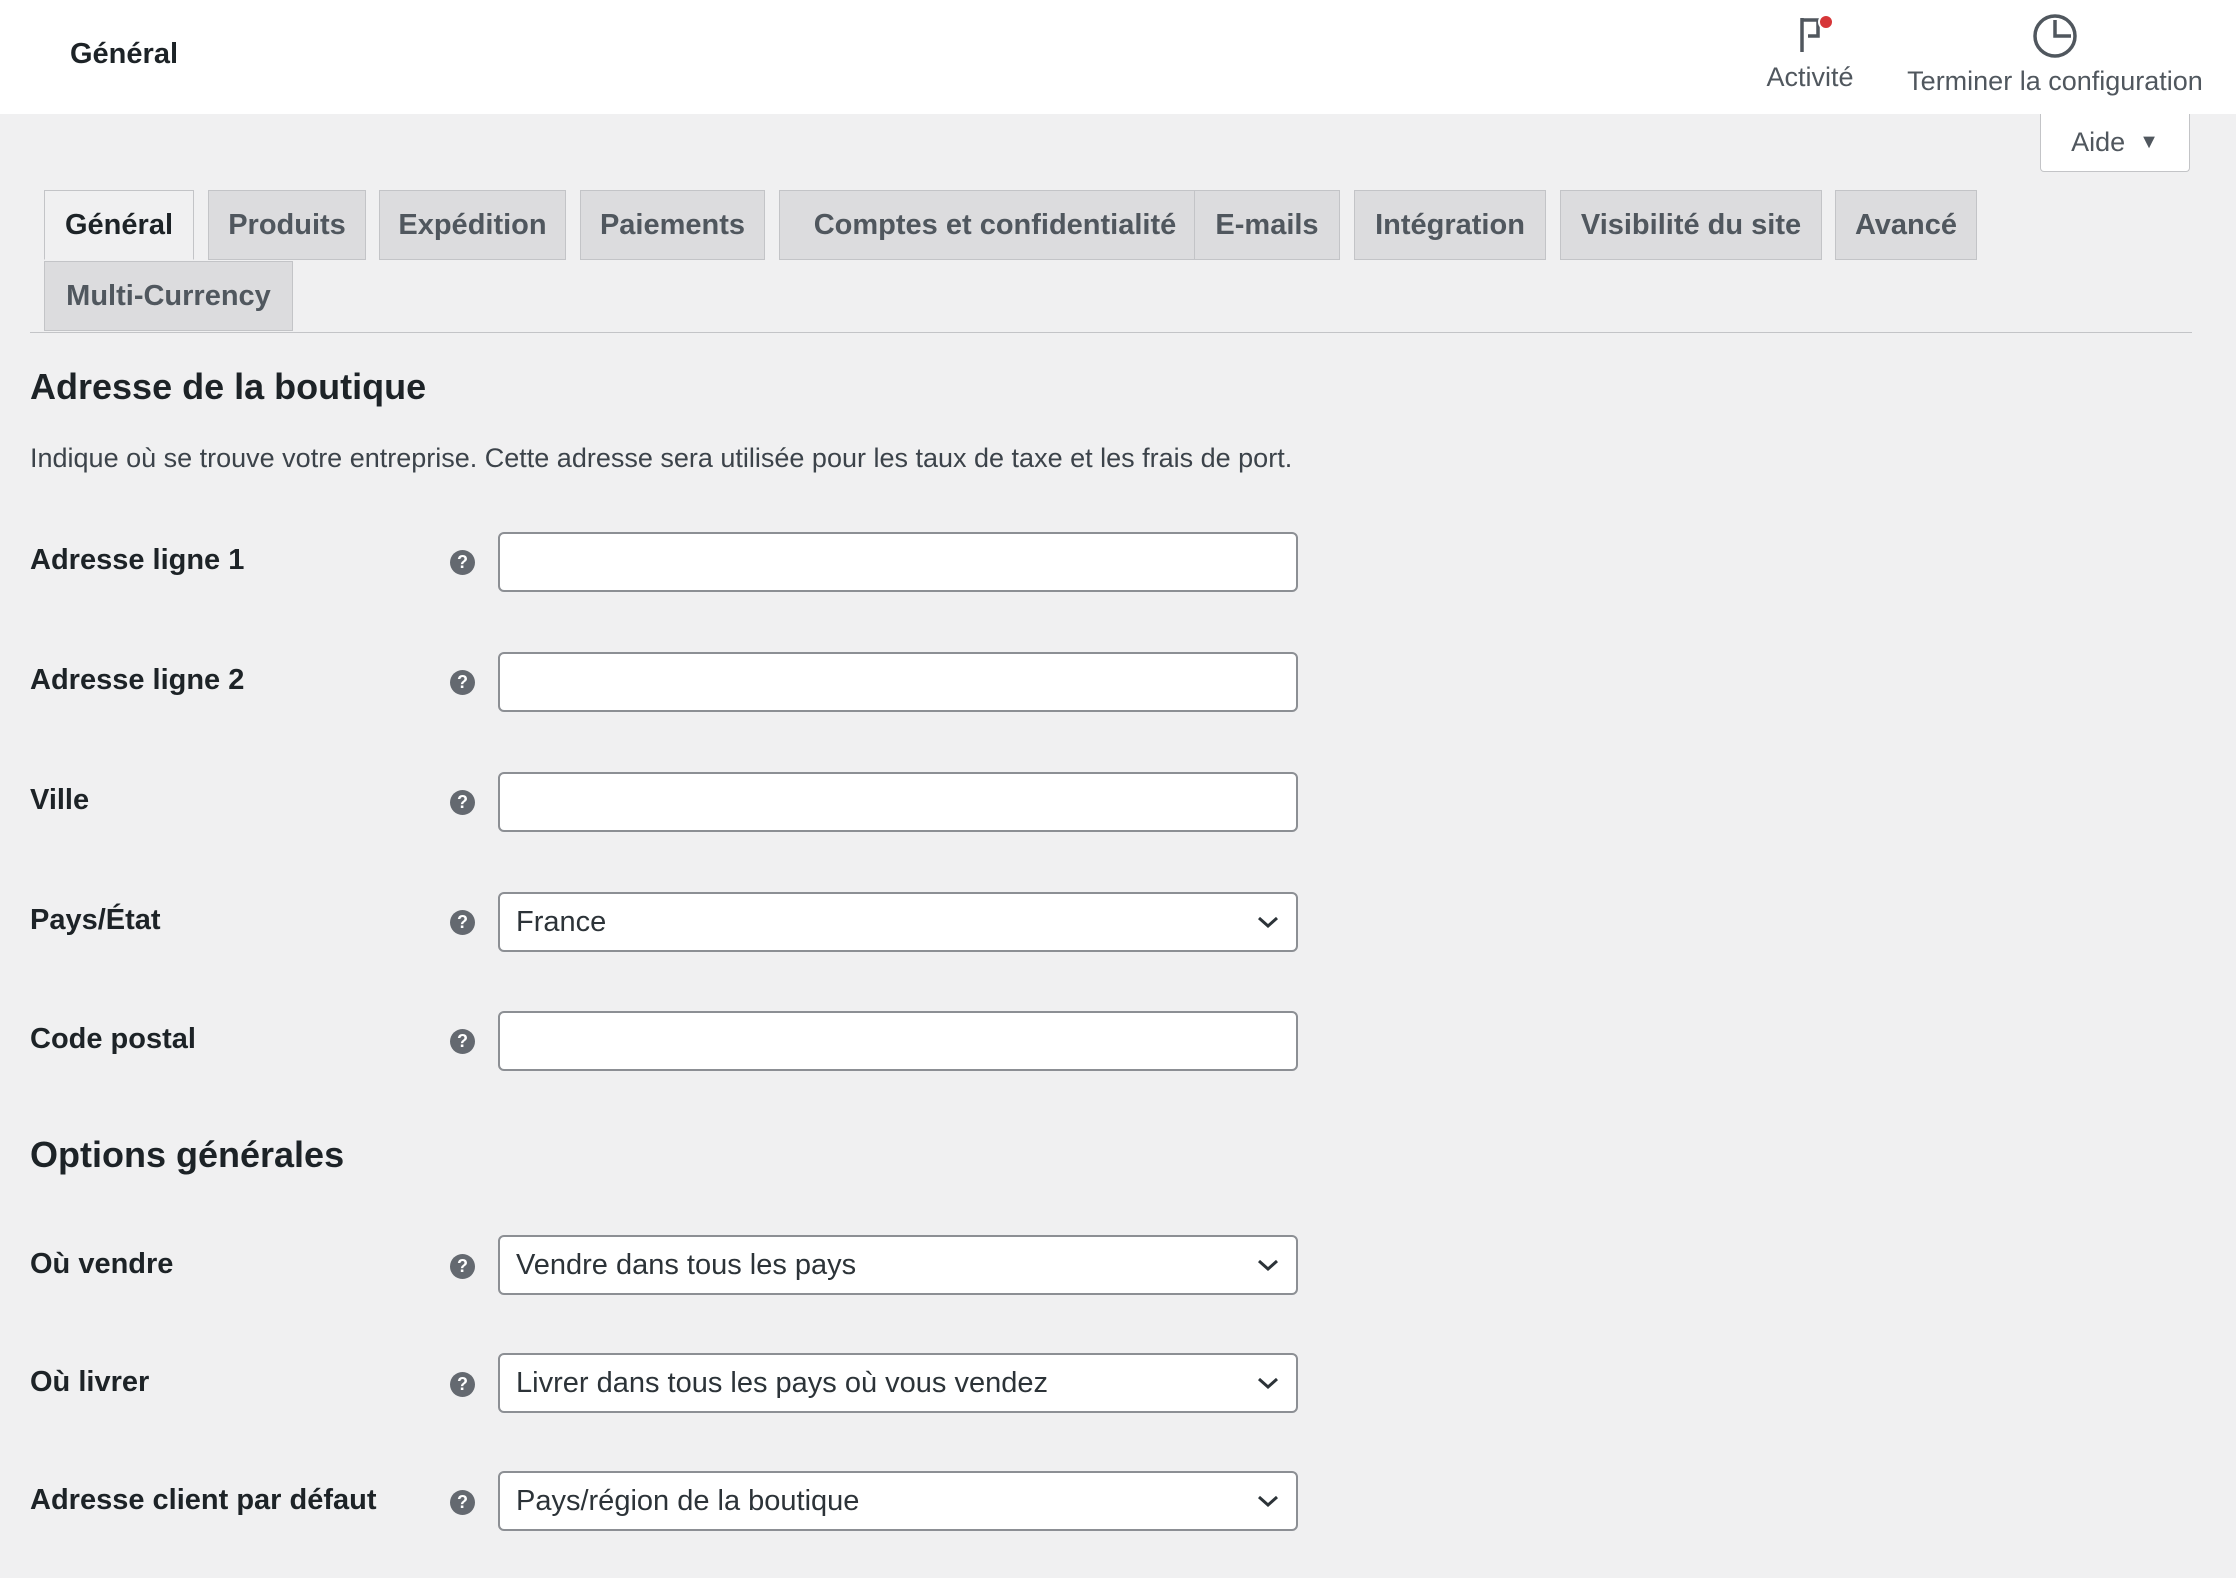 Image resolution: width=2236 pixels, height=1578 pixels. What do you see at coordinates (2055, 36) in the screenshot?
I see `progress-circle-icon` at bounding box center [2055, 36].